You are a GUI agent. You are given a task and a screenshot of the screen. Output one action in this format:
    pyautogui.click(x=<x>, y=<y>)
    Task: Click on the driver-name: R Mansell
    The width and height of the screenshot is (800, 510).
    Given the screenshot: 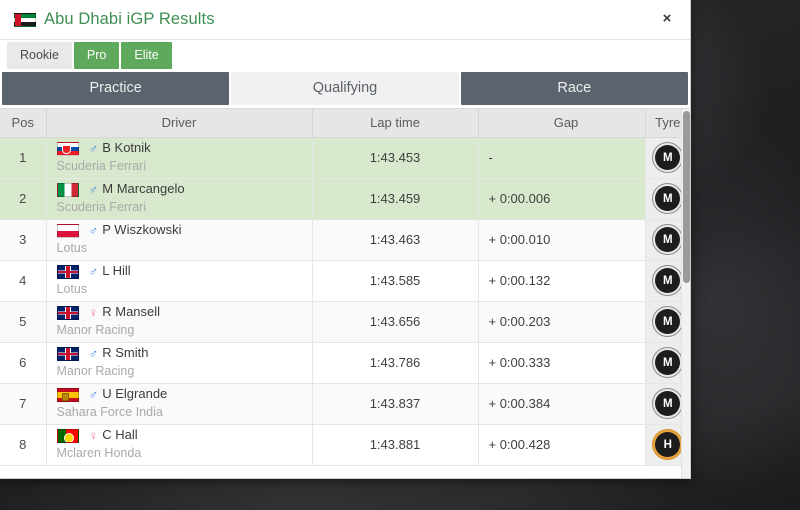 What is the action you would take?
    pyautogui.click(x=131, y=312)
    